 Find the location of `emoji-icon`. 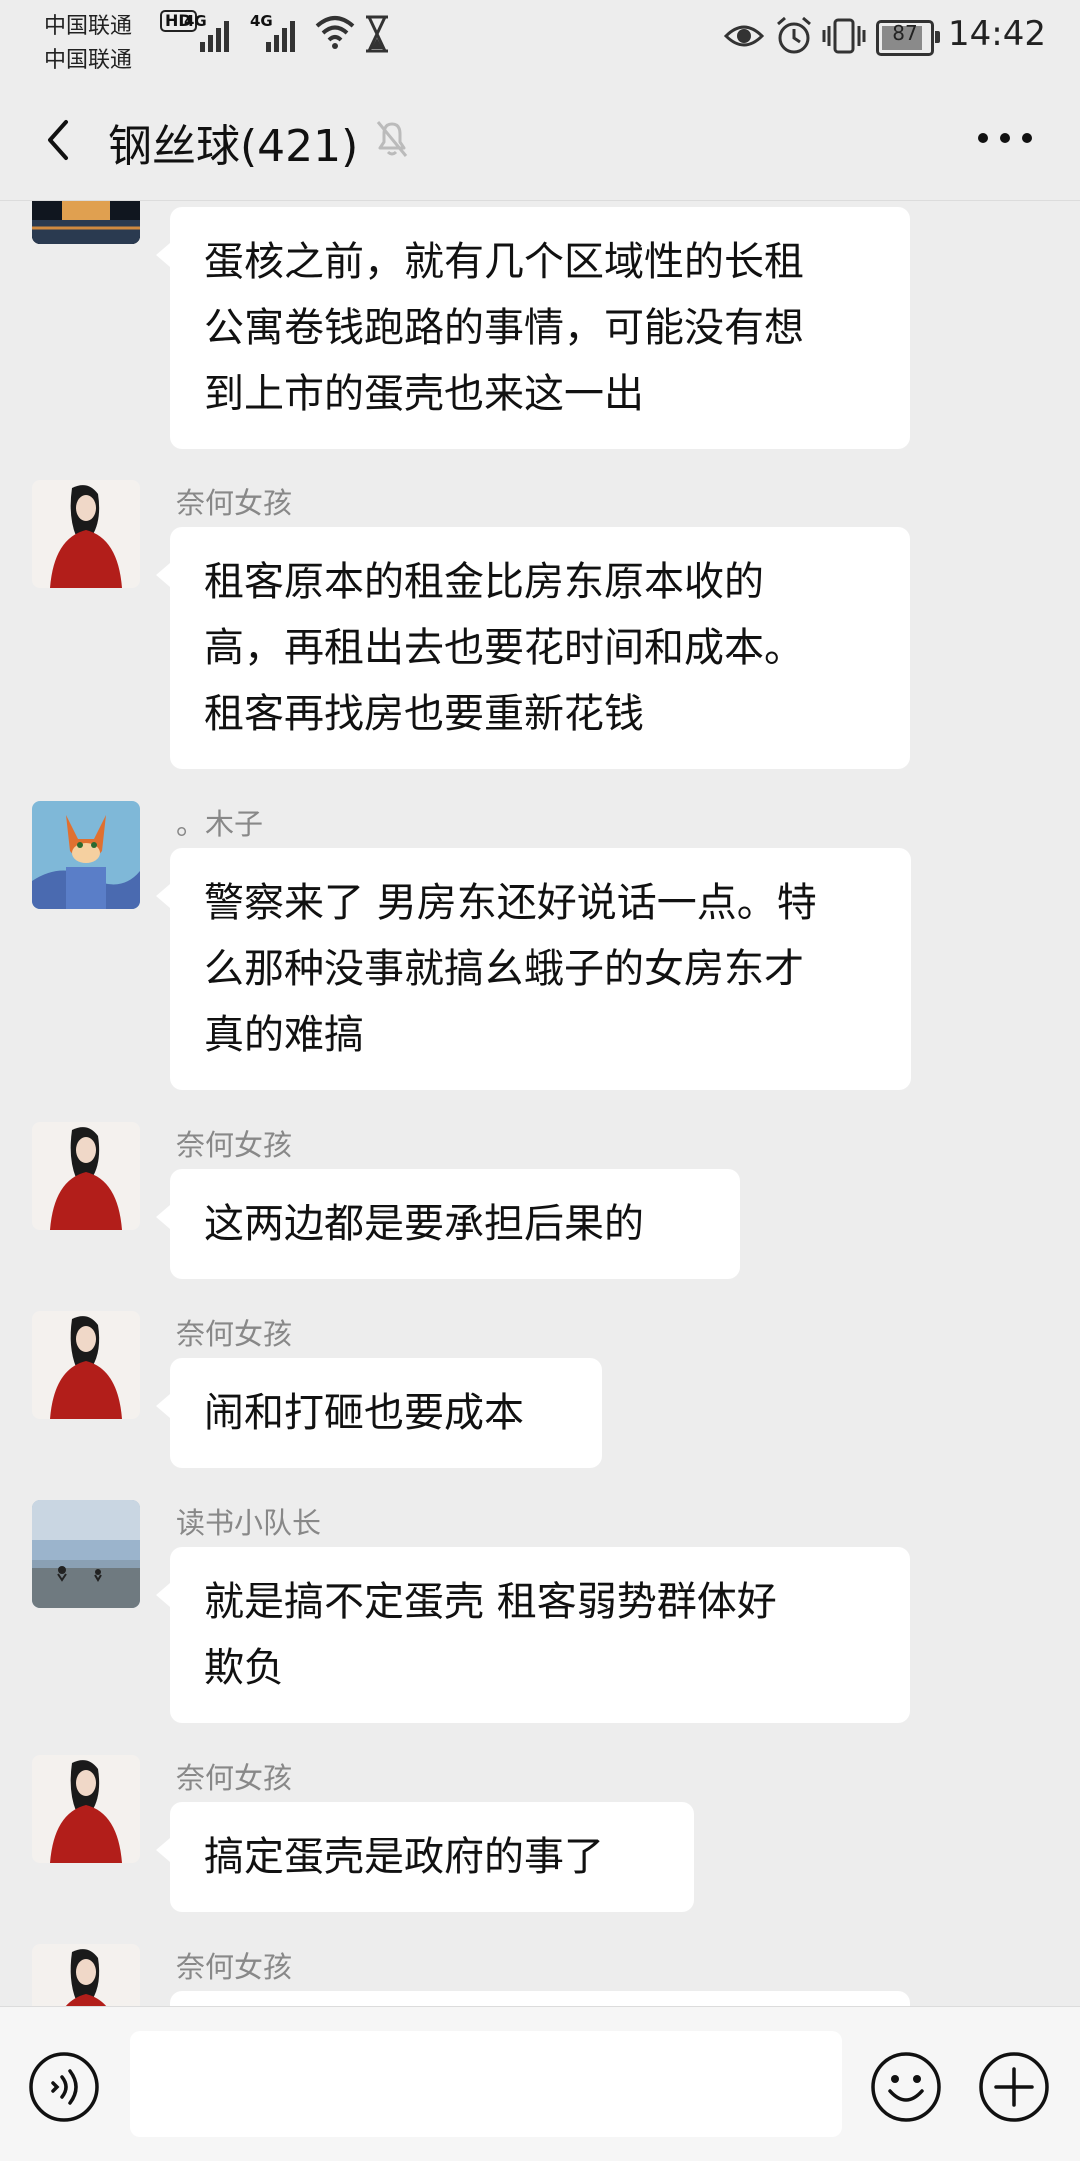

emoji-icon is located at coordinates (906, 2087).